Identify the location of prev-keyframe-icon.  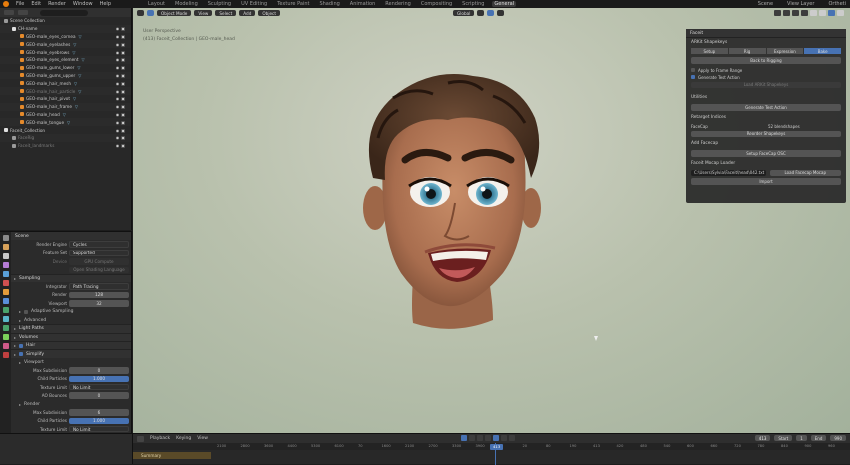
(480, 438).